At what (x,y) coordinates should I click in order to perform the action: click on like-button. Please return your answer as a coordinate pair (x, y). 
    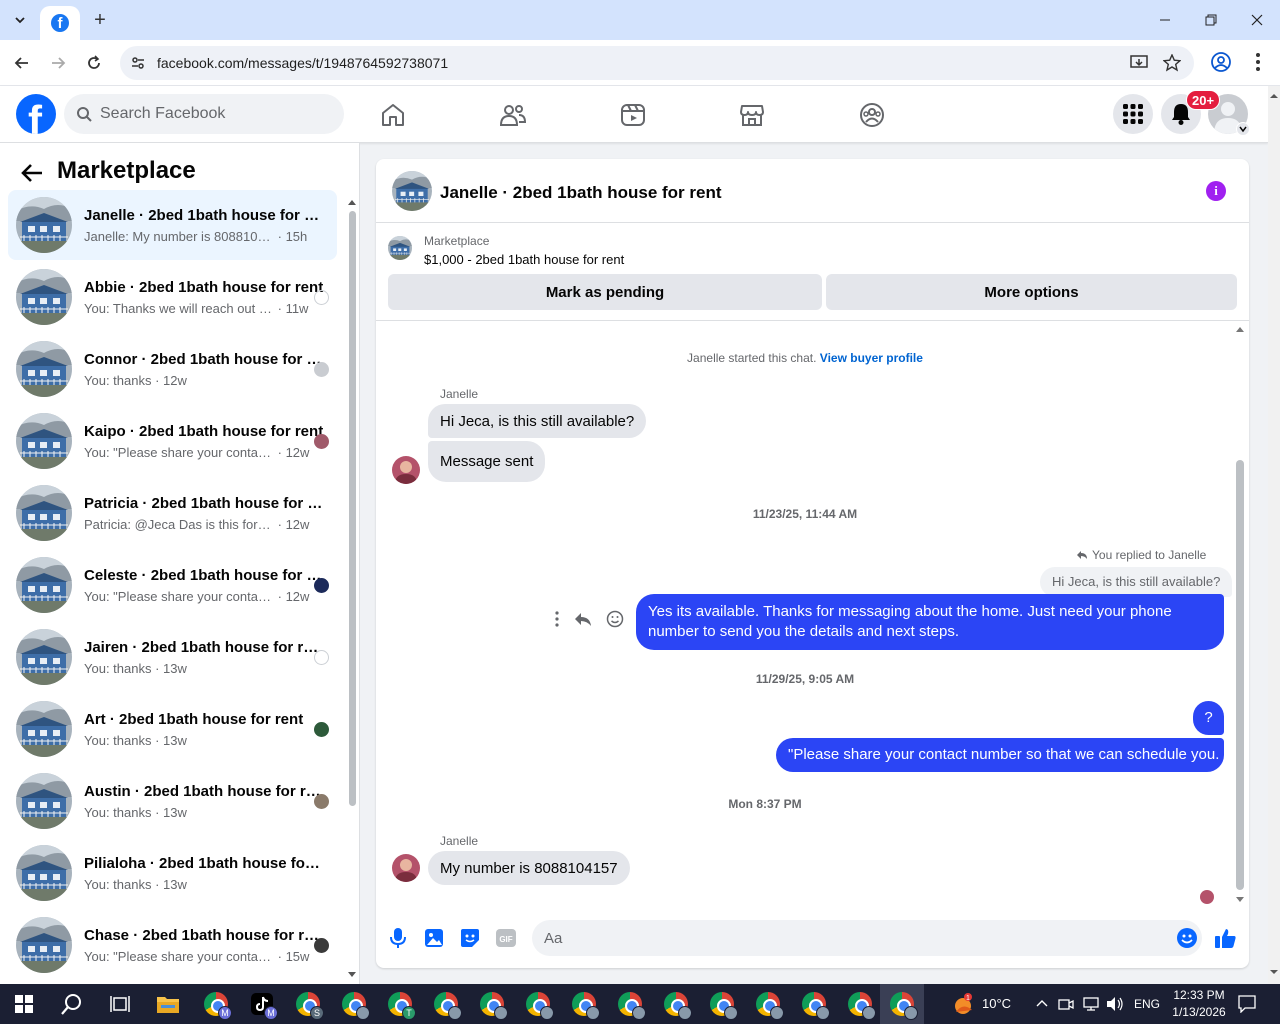
    Looking at the image, I should click on (1226, 938).